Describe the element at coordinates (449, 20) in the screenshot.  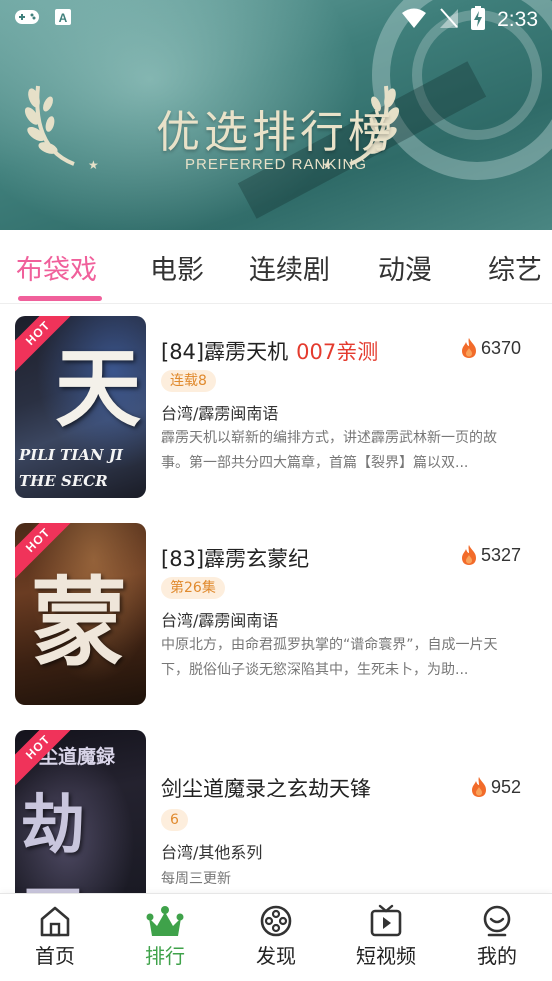
I see `signal-off-icon` at that location.